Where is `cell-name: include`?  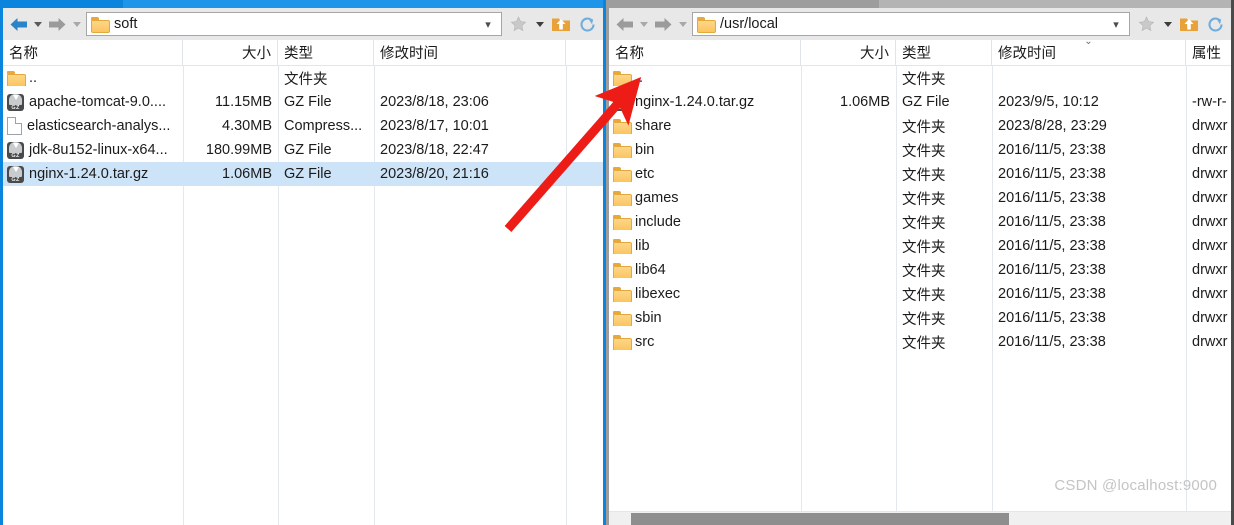 cell-name: include is located at coordinates (705, 222).